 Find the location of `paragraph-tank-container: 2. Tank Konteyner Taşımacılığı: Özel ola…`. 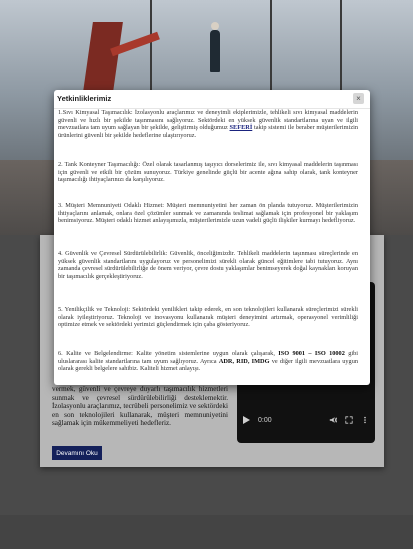

paragraph-tank-container: 2. Tank Konteyner Taşımacılığı: Özel ola… is located at coordinates (208, 172).